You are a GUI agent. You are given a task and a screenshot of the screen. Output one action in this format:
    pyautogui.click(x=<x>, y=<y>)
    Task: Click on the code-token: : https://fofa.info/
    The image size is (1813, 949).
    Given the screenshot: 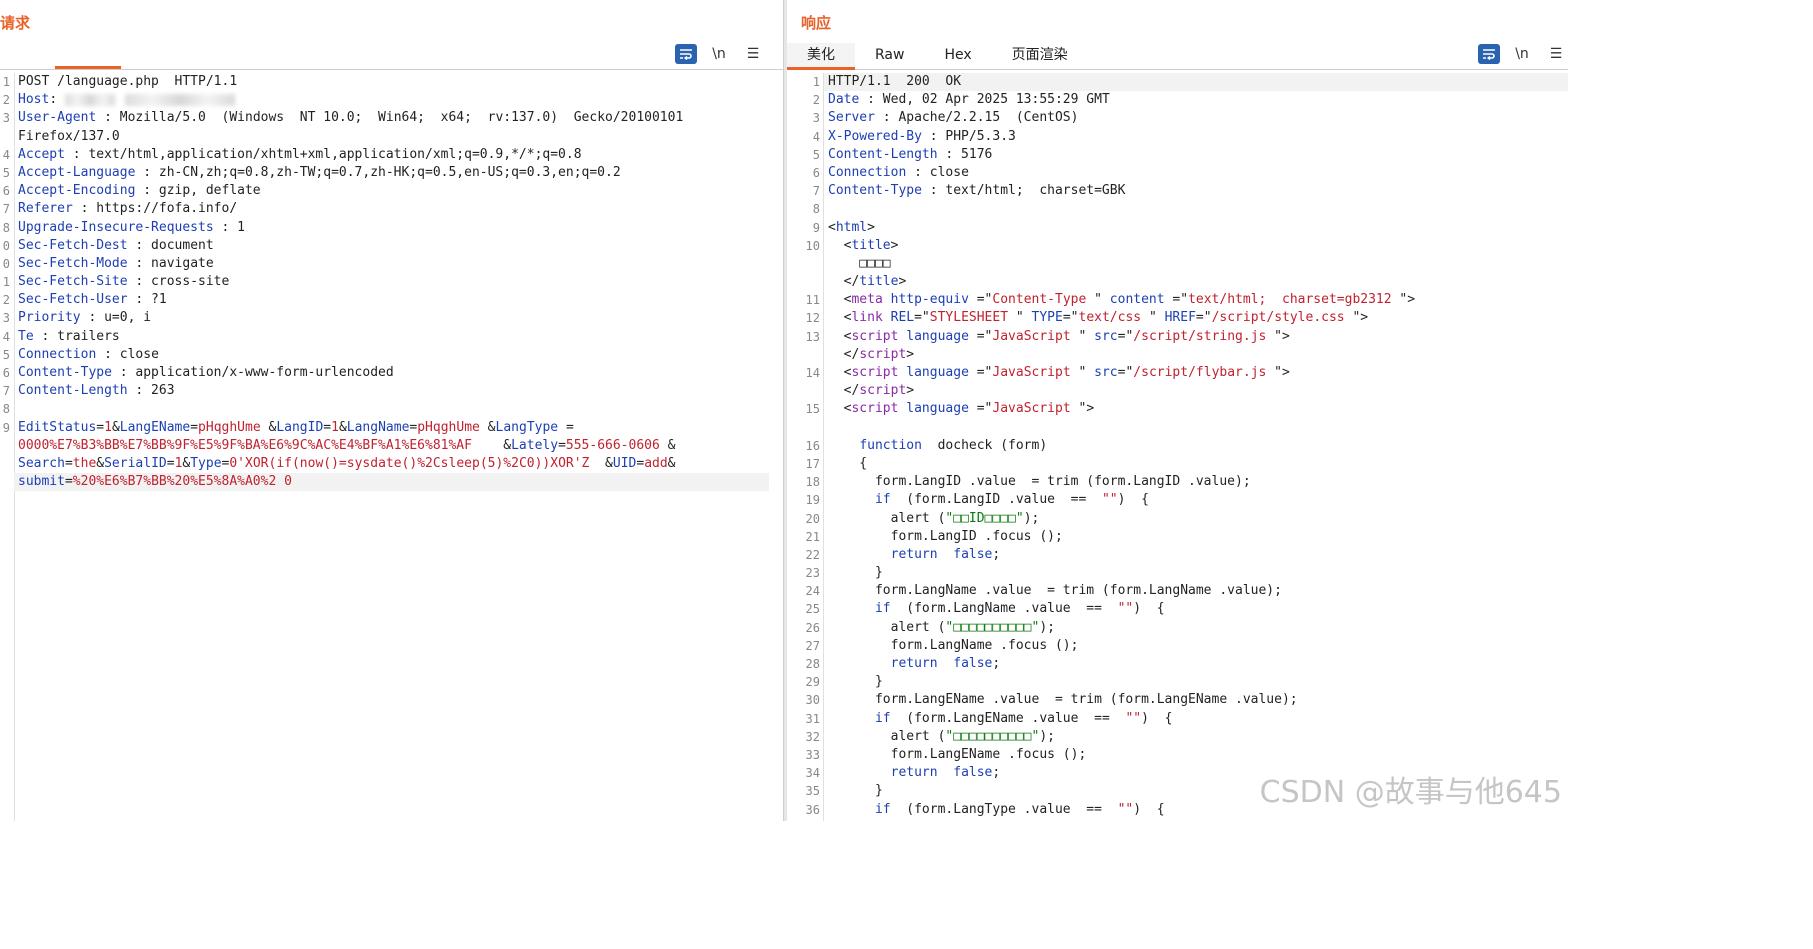 What is the action you would take?
    pyautogui.click(x=155, y=209)
    